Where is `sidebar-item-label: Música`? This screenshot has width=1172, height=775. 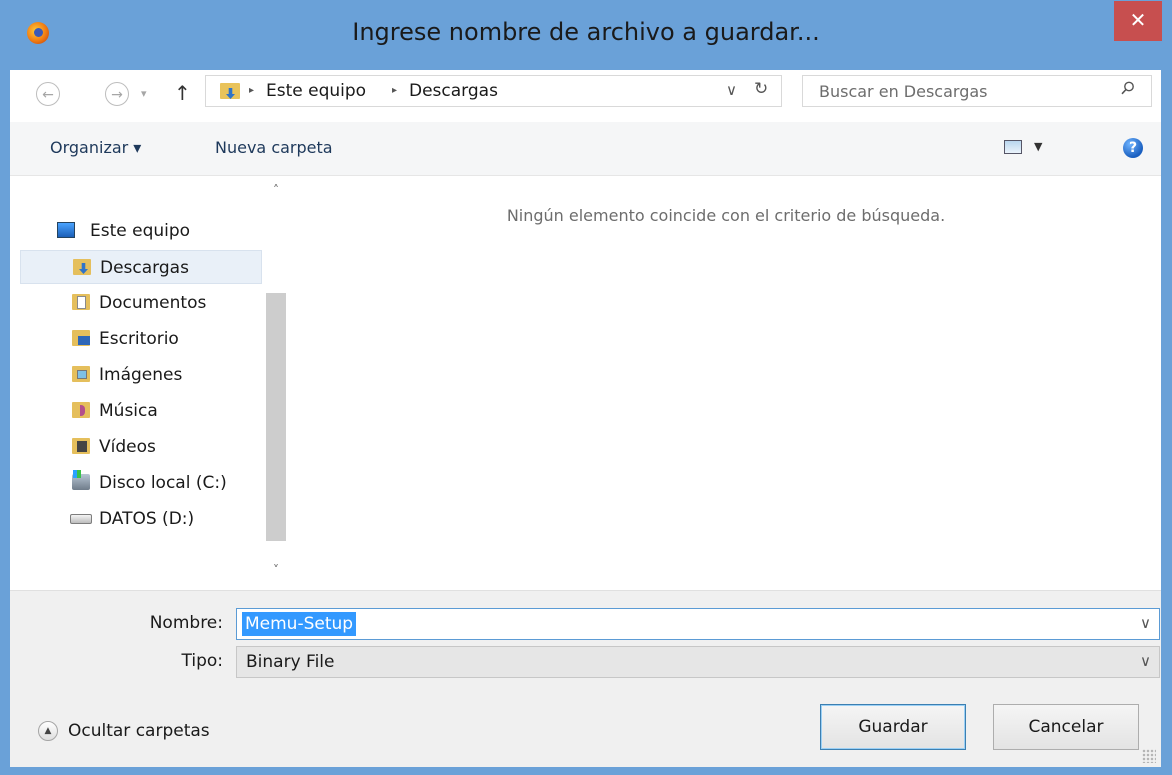 sidebar-item-label: Música is located at coordinates (128, 411).